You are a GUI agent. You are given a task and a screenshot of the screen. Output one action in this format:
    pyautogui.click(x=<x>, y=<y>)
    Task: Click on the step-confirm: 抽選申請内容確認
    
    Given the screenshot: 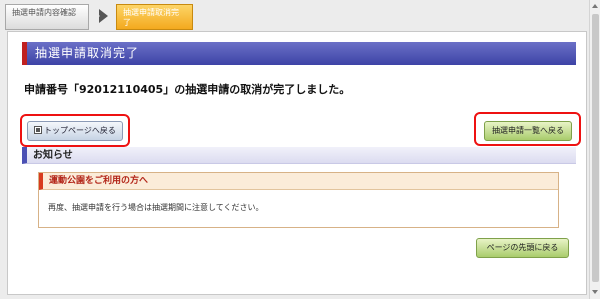 What is the action you would take?
    pyautogui.click(x=47, y=17)
    